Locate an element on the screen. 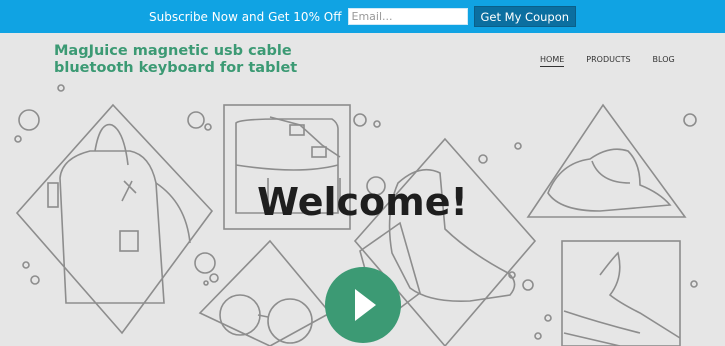 The width and height of the screenshot is (725, 346). main-nav: HOME PRODUCTS BLOG is located at coordinates (607, 61).